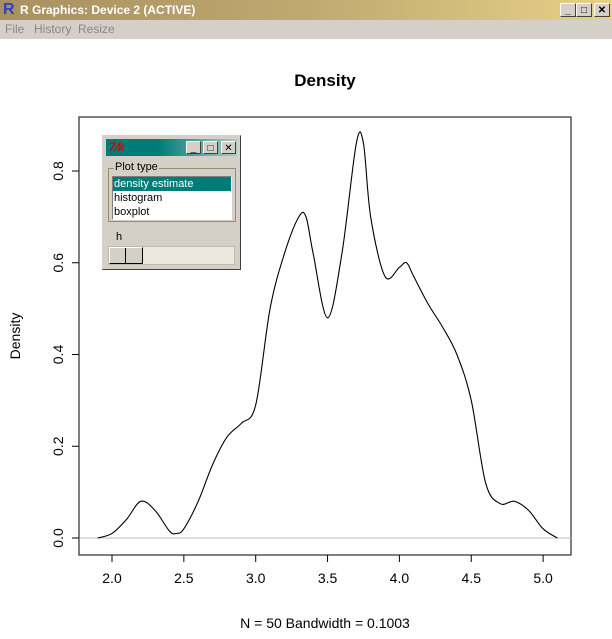  What do you see at coordinates (256, 578) in the screenshot?
I see `x-tick-label: 3.0` at bounding box center [256, 578].